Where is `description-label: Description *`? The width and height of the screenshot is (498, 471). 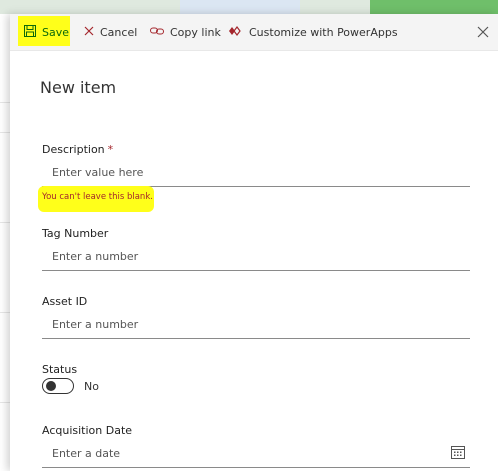 description-label: Description * is located at coordinates (77, 149).